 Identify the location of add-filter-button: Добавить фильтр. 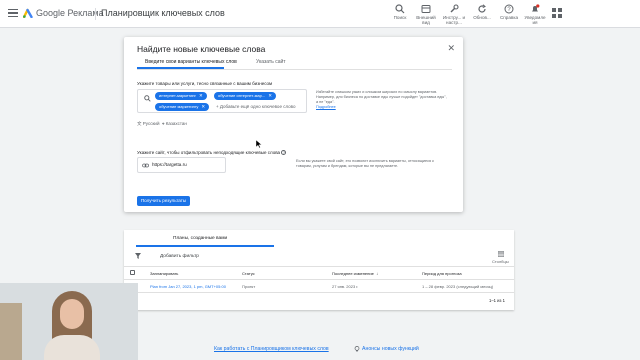
(179, 256).